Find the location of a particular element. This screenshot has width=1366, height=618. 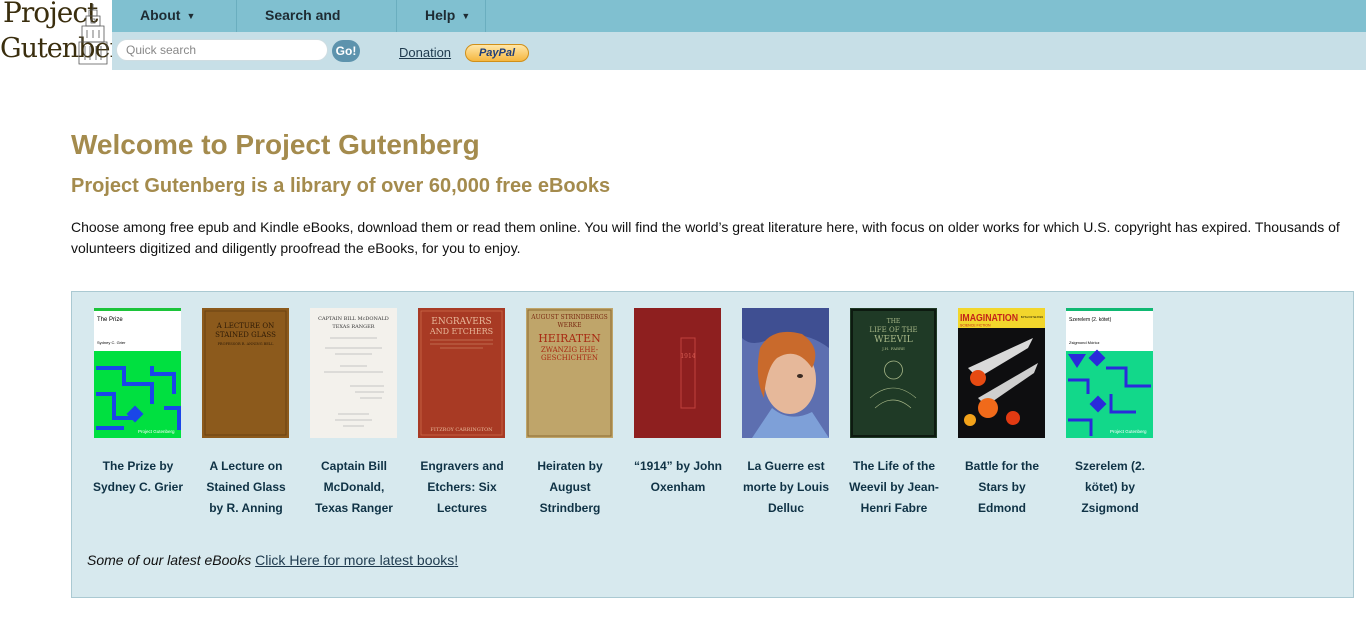

book-title: Szerelem (2. kötet) by Zsigmond is located at coordinates (1110, 487).